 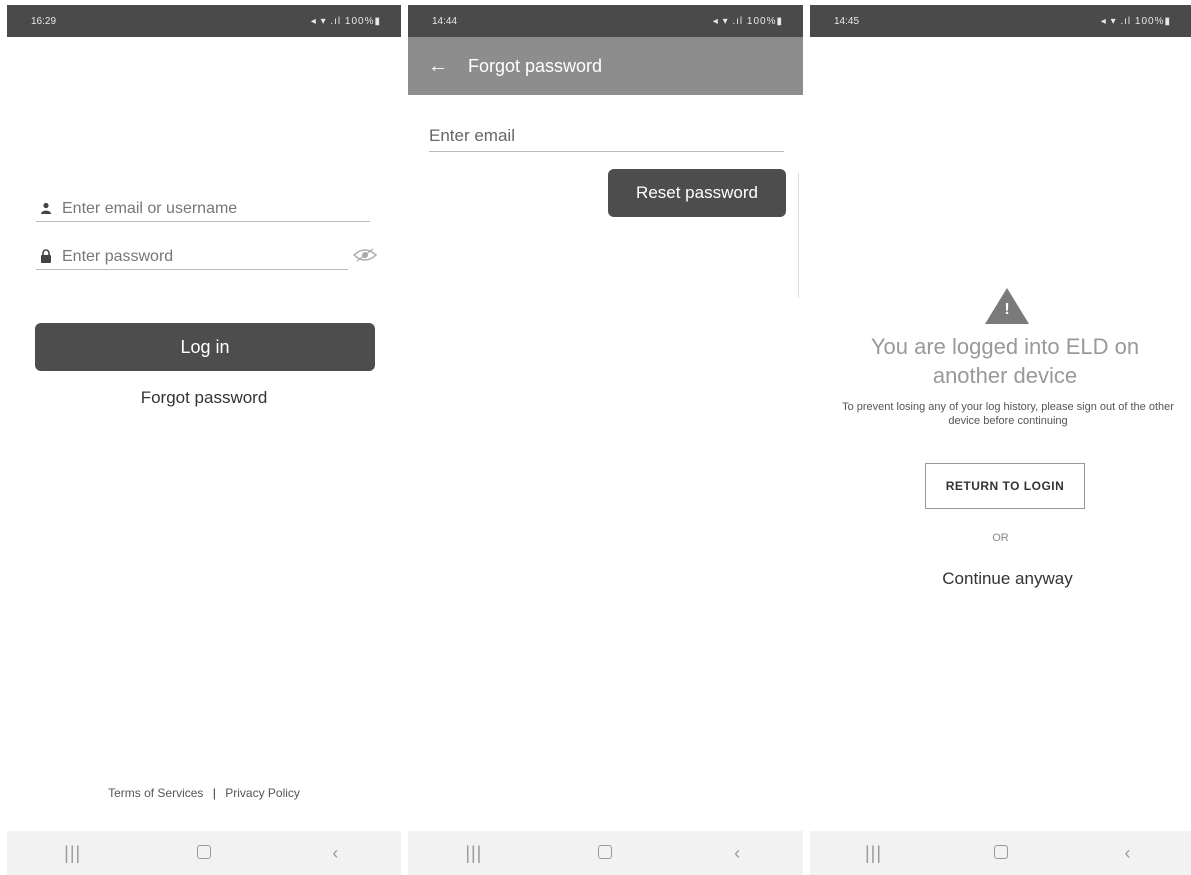 What do you see at coordinates (204, 793) in the screenshot?
I see `legal-links: Terms of Services | Privacy Policy` at bounding box center [204, 793].